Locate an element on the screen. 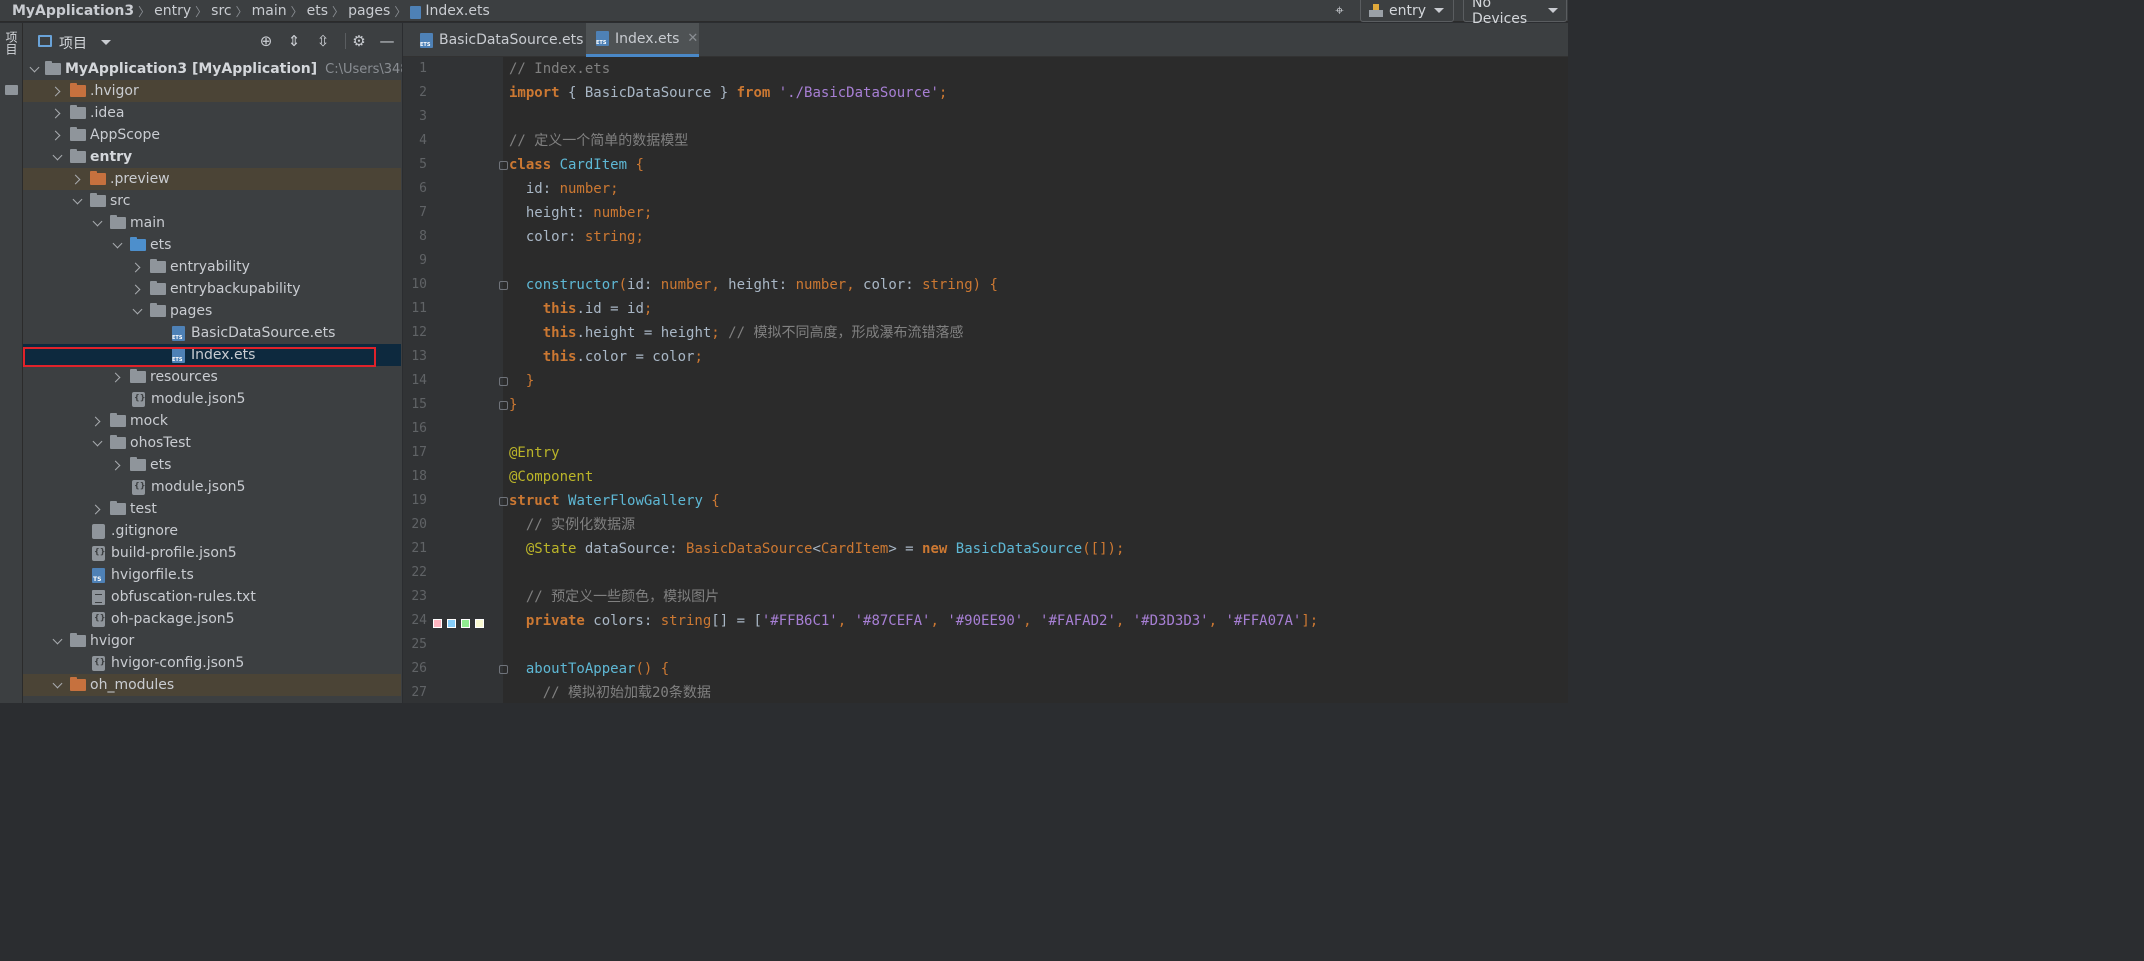 The image size is (2144, 961). tree-item: resources is located at coordinates (212, 377).